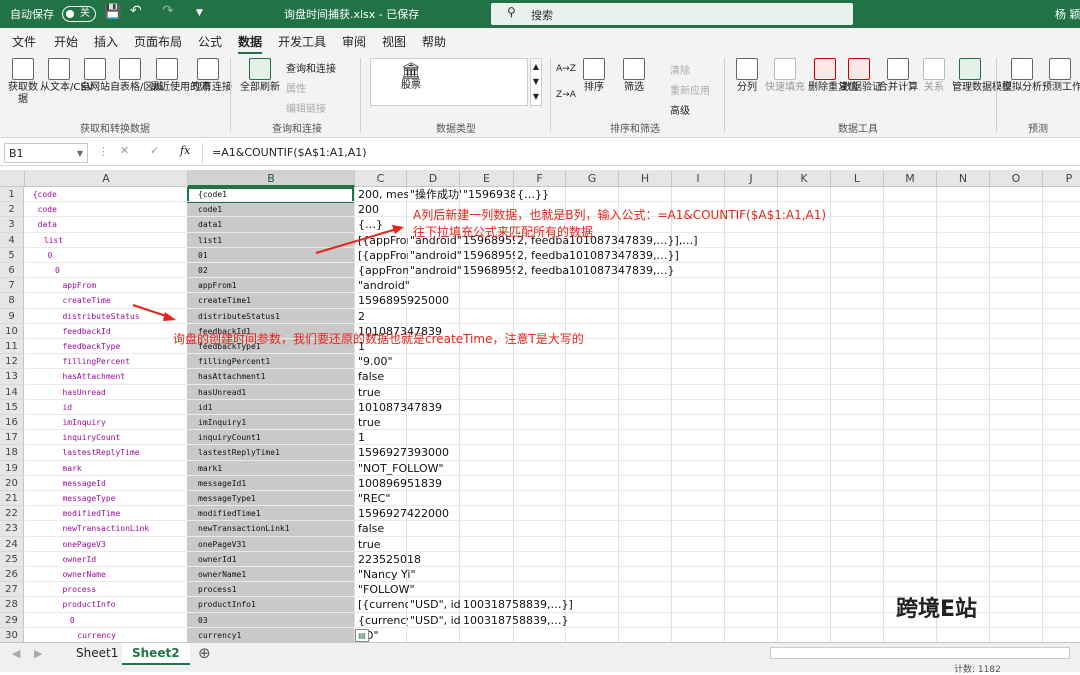  I want to click on group-label-queries: 查询和连接, so click(297, 129).